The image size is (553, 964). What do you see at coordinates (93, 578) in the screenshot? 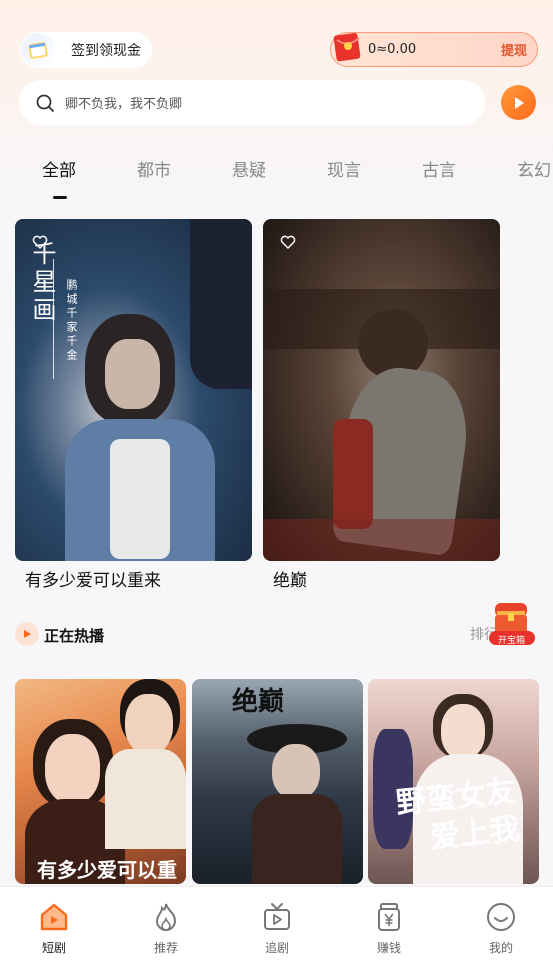
I see `featured-caption-1: 有多少爱可以重来` at bounding box center [93, 578].